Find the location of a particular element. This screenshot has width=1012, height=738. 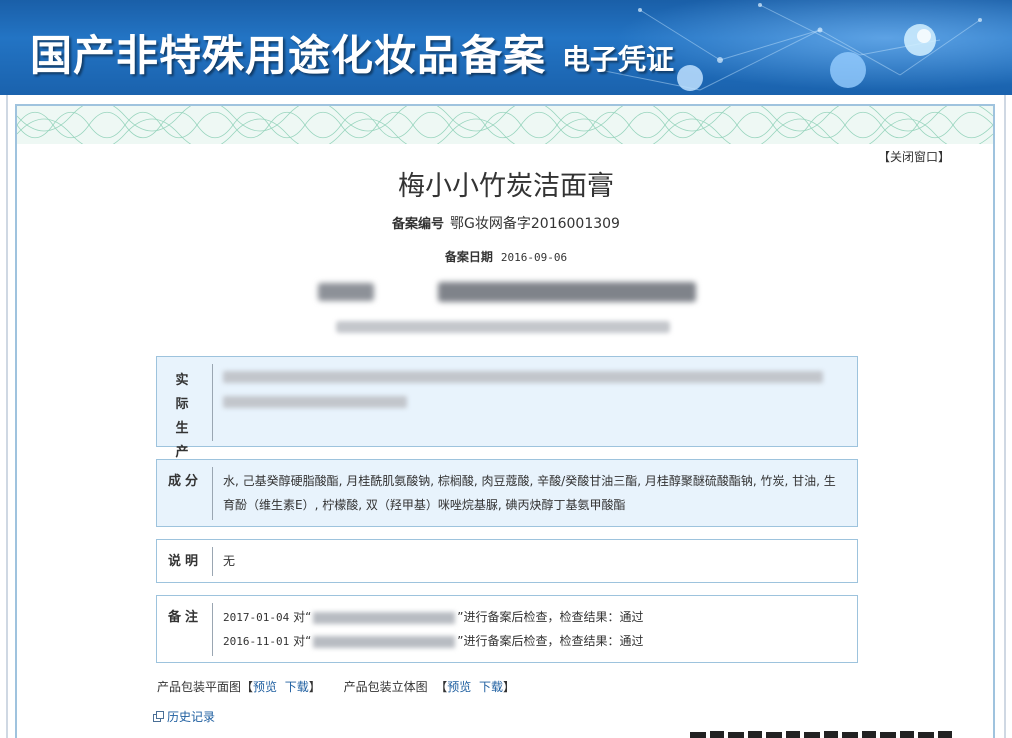

registration-date-value: 2016-09-06 is located at coordinates (534, 257).